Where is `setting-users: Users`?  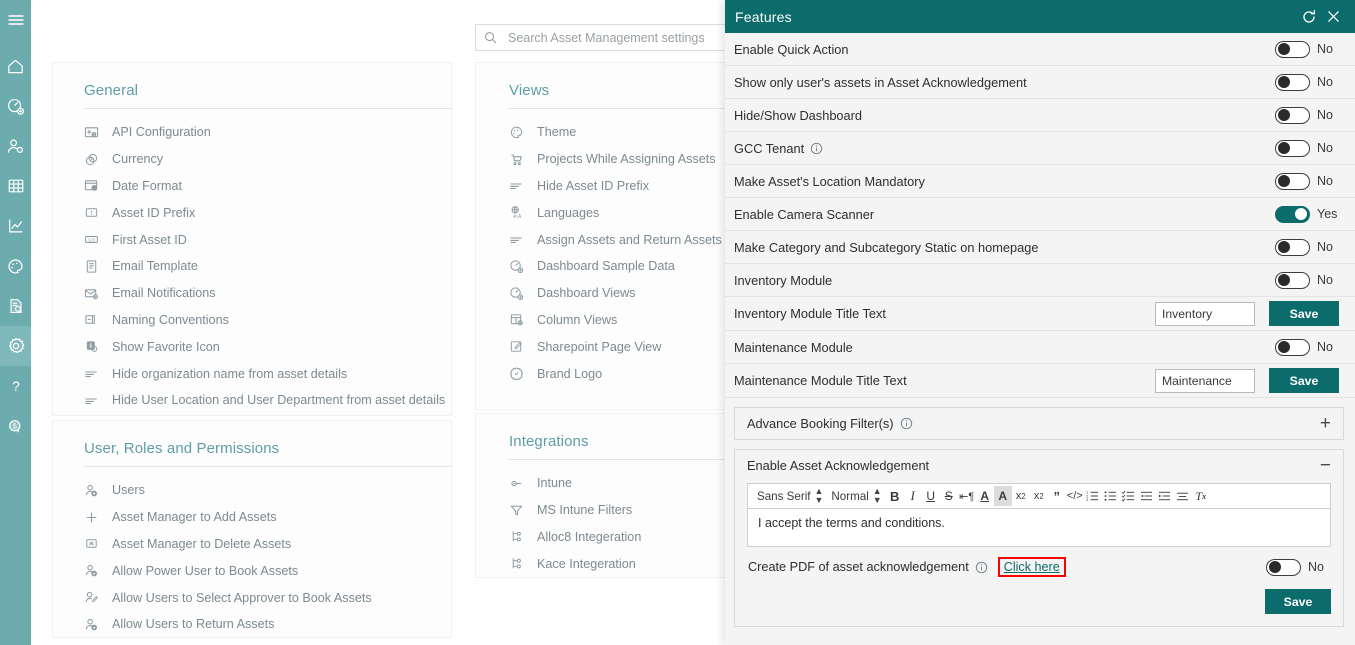 setting-users: Users is located at coordinates (267, 490).